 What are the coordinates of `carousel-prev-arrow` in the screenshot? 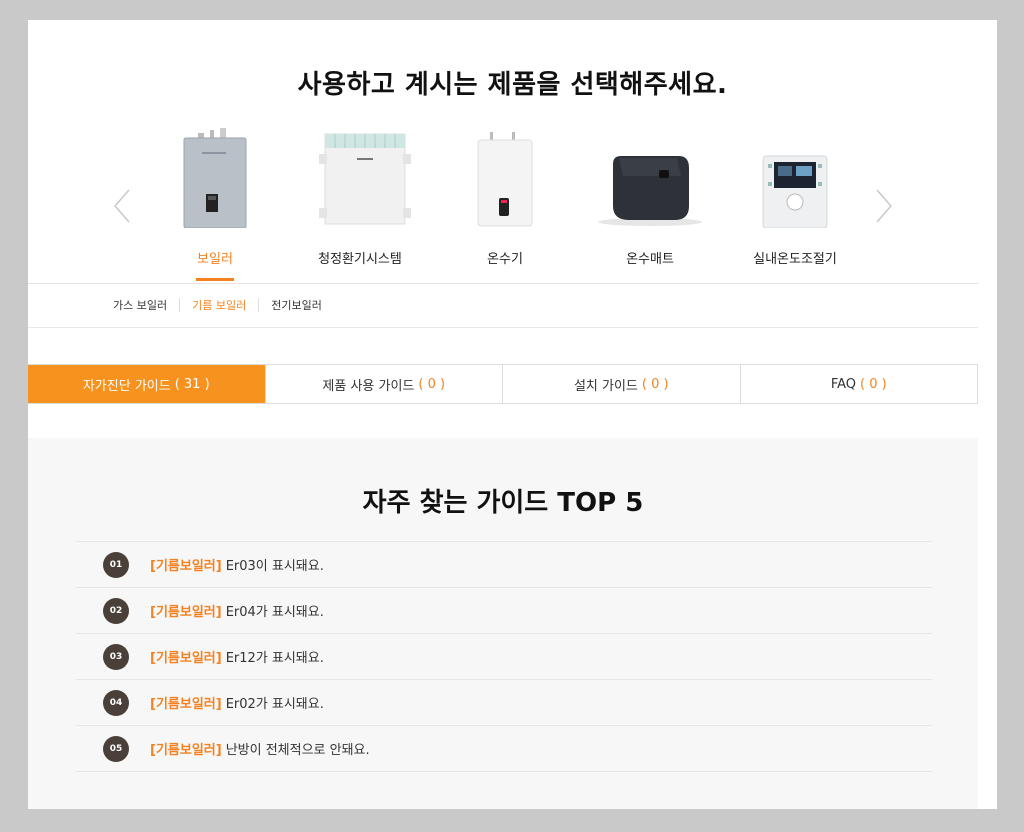 It's located at (122, 206).